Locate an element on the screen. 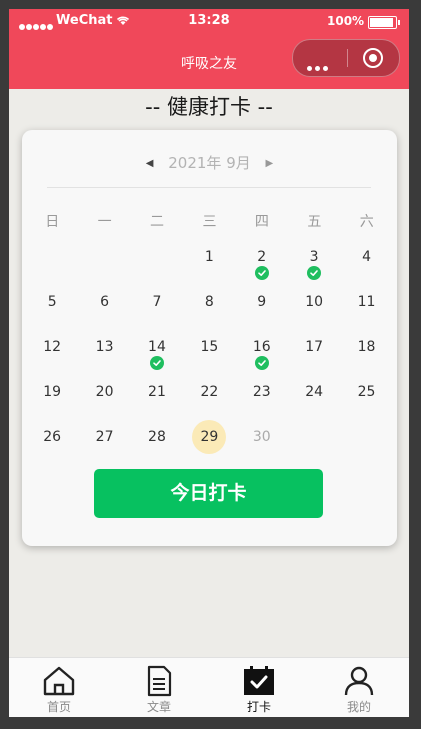 This screenshot has width=421, height=729. day-number: 11 is located at coordinates (366, 302).